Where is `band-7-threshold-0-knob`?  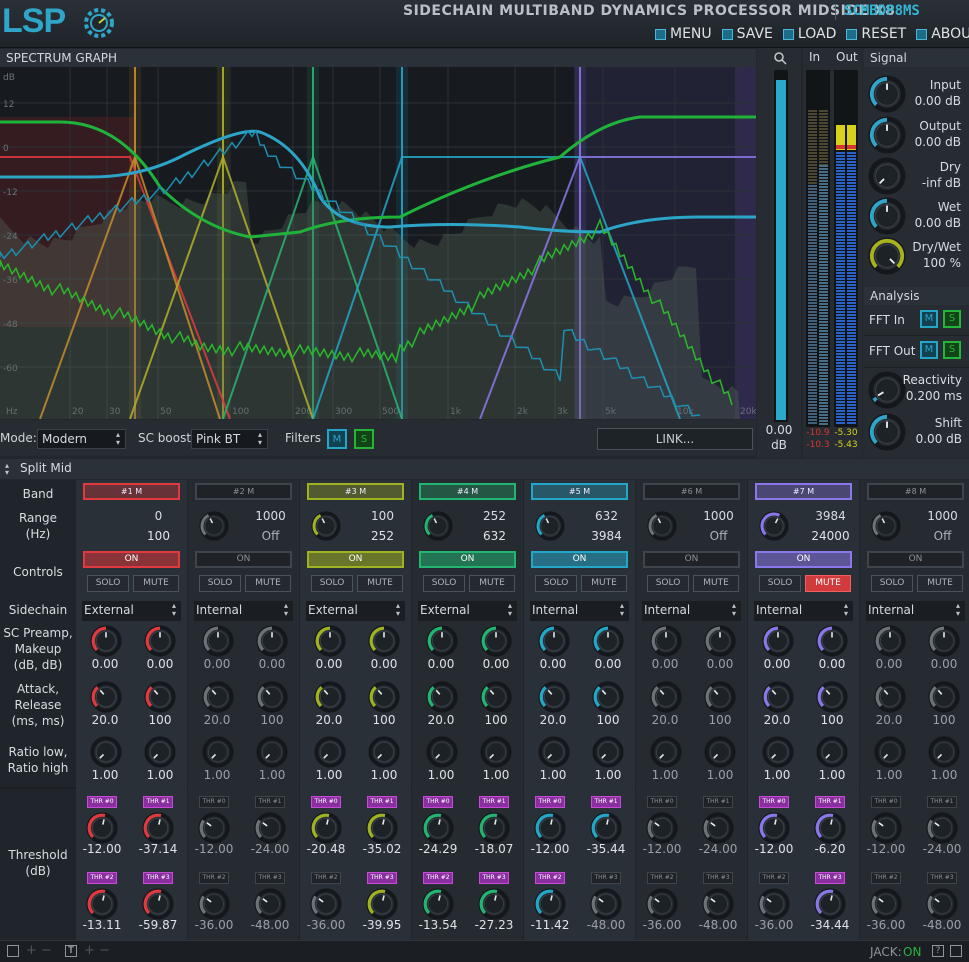 band-7-threshold-0-knob is located at coordinates (774, 828).